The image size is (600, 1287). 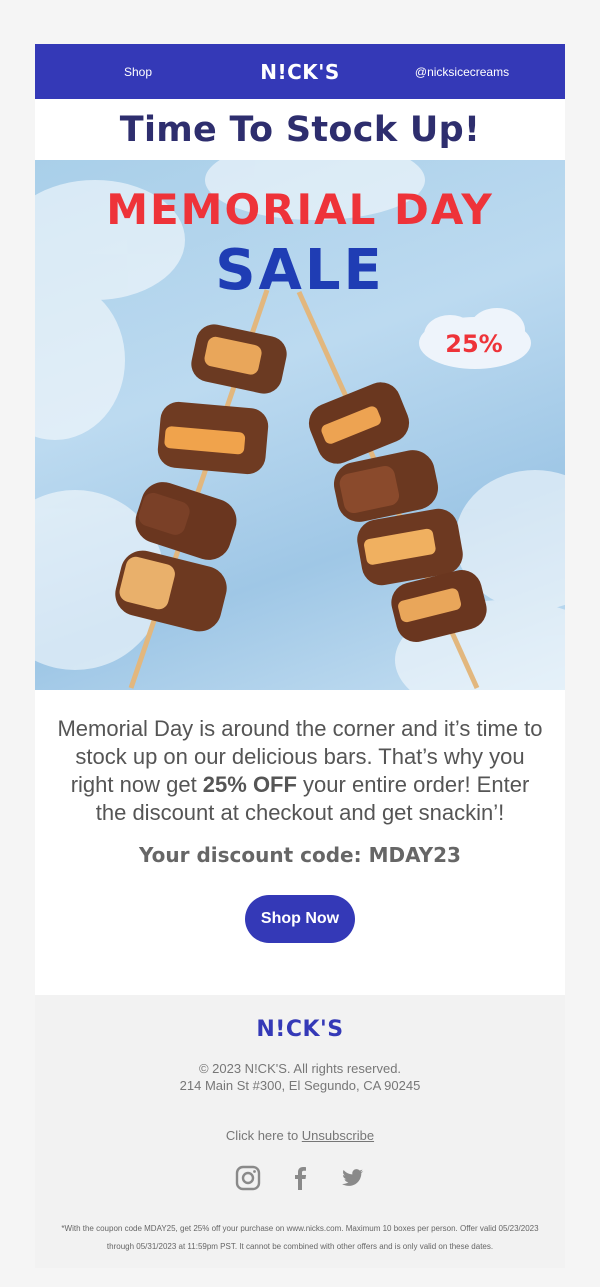 What do you see at coordinates (249, 784) in the screenshot?
I see `promo-discount-highlight: 25% OFF` at bounding box center [249, 784].